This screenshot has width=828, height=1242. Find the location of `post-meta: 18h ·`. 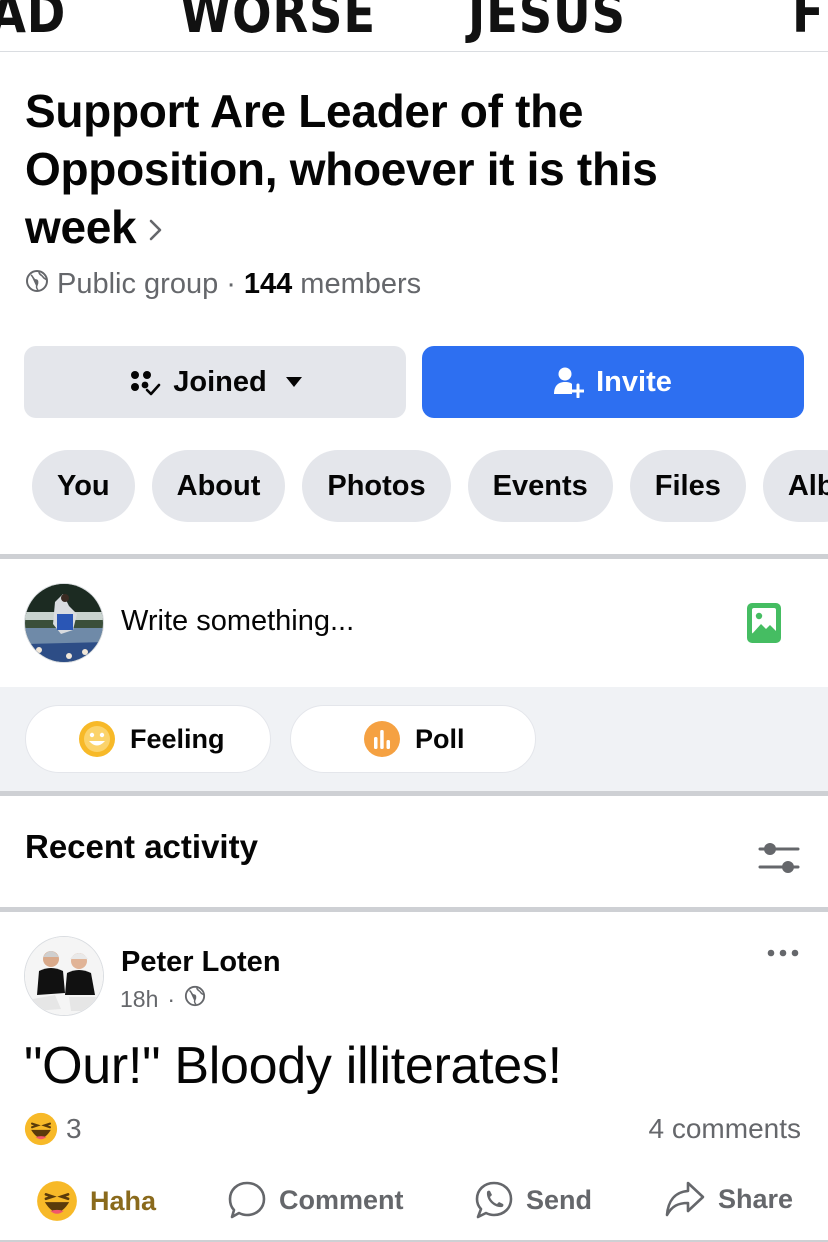

post-meta: 18h · is located at coordinates (163, 999).